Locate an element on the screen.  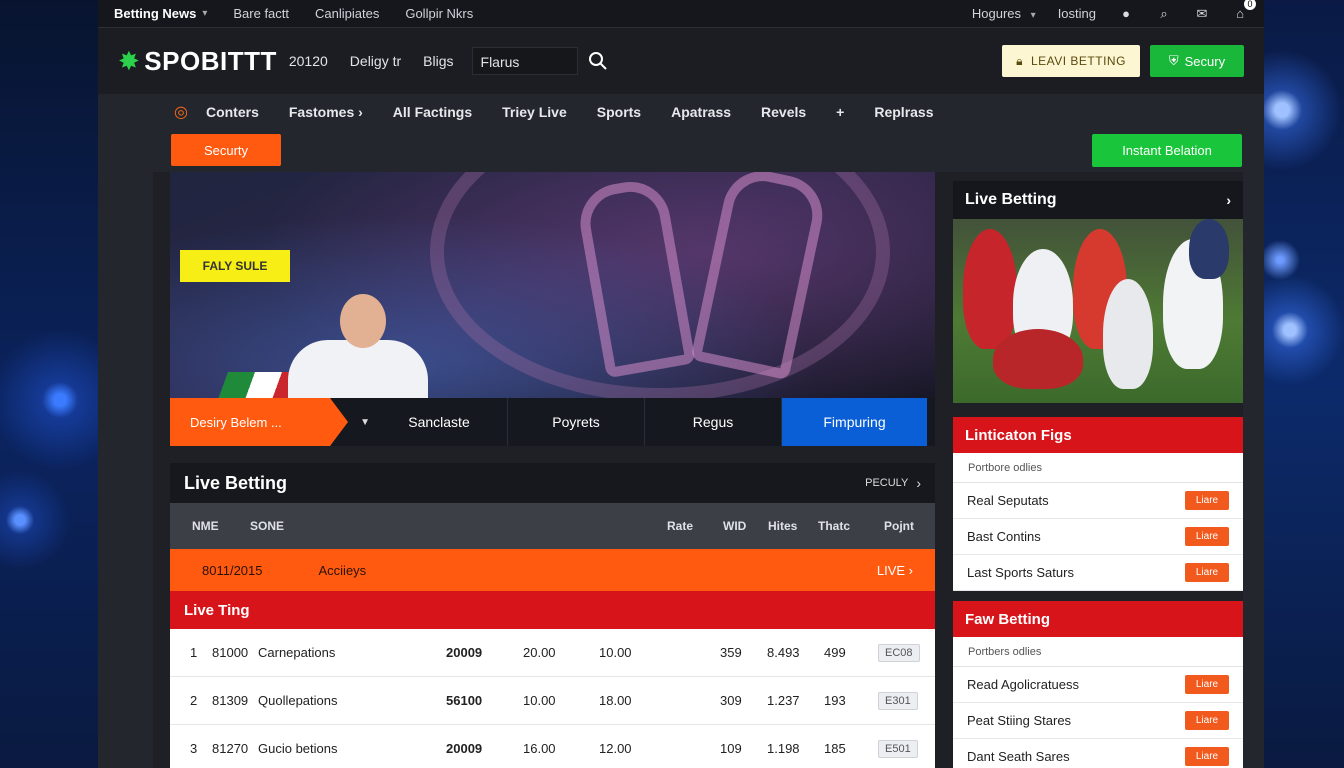
list-item: Last Sports Saturs Liare is located at coordinates (1098, 573).